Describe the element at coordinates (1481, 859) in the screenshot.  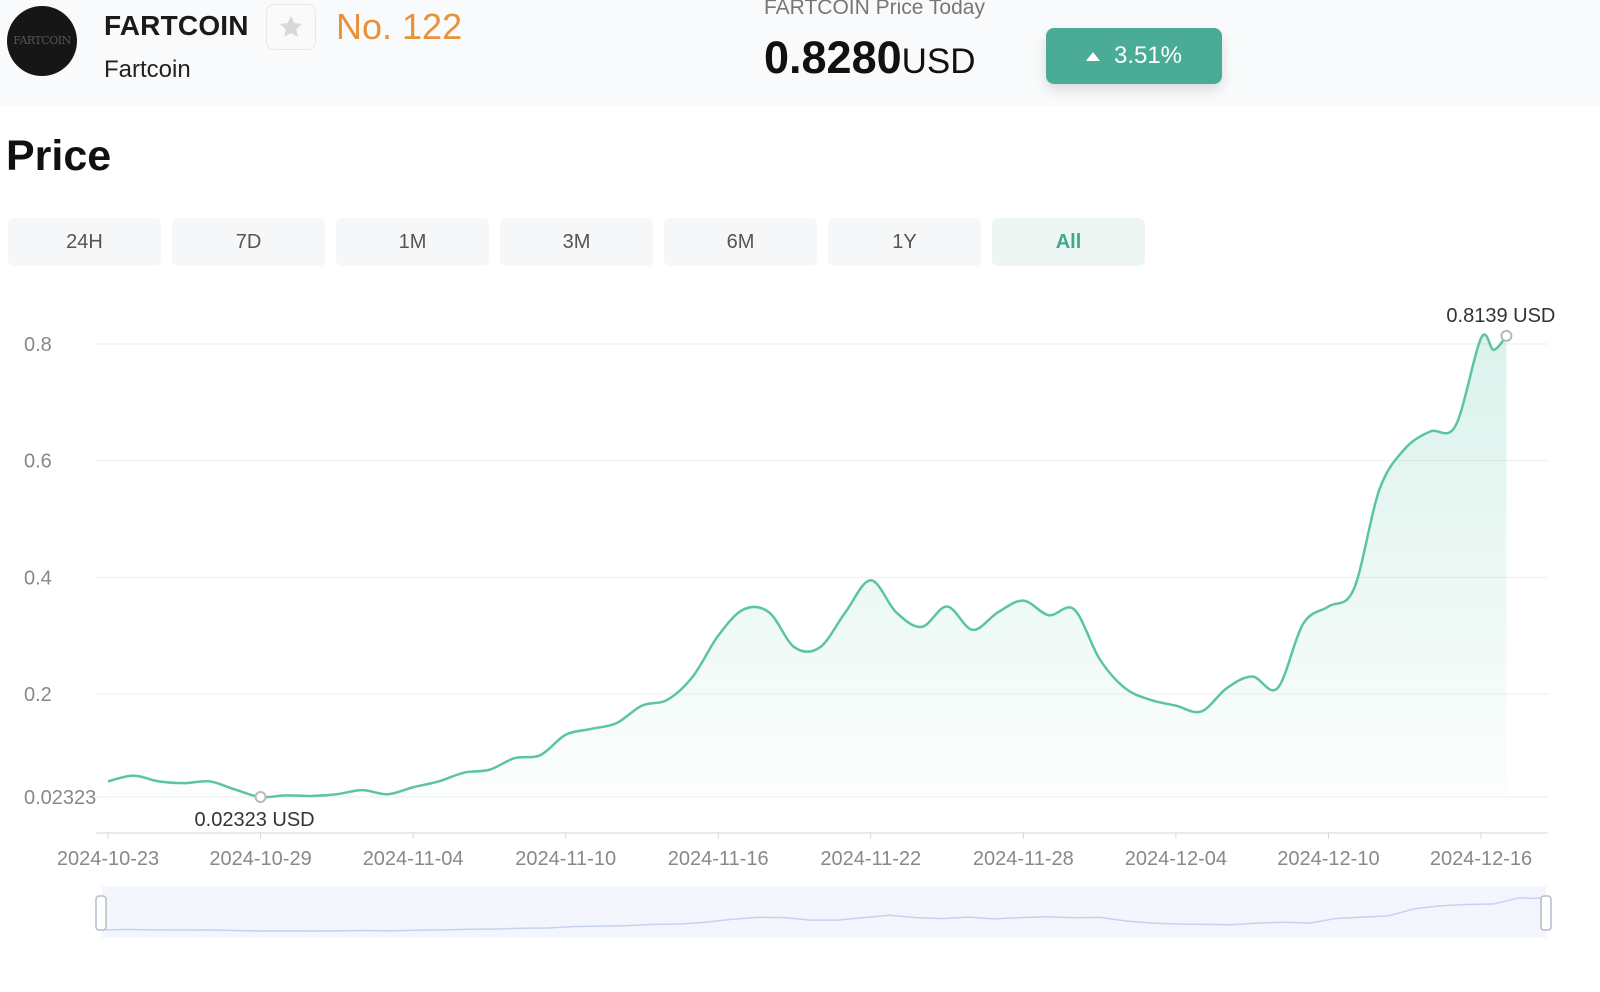
I see `x-tick-label: 2024-12-16` at that location.